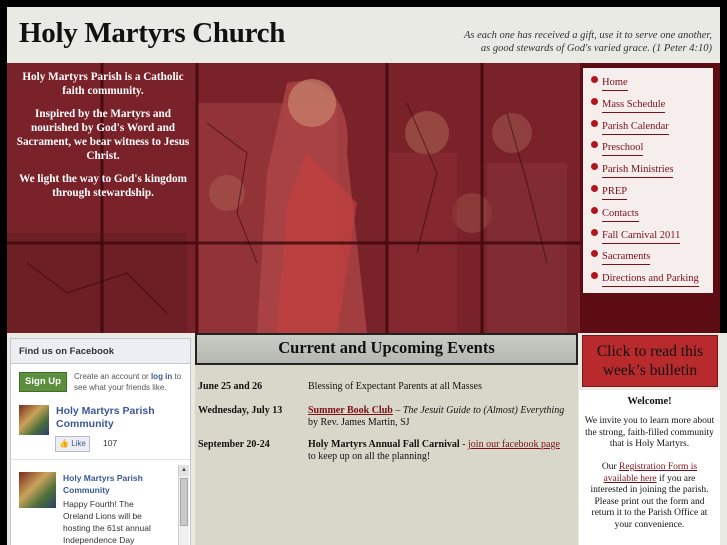 Image resolution: width=727 pixels, height=545 pixels. Describe the element at coordinates (650, 361) in the screenshot. I see `bulletin-button: Click to read this week’s bulletin` at that location.